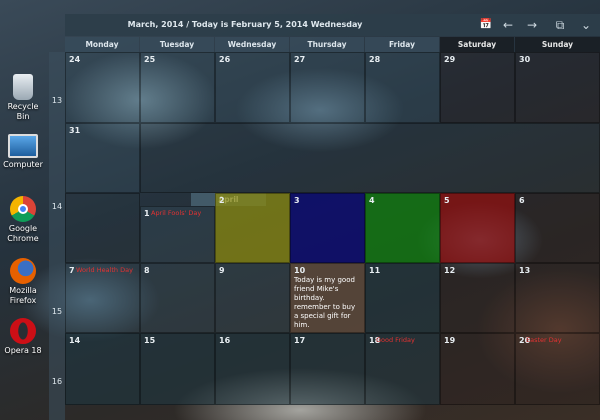  I want to click on desktop-icon-label: Mozilla Firefox, so click(23, 295).